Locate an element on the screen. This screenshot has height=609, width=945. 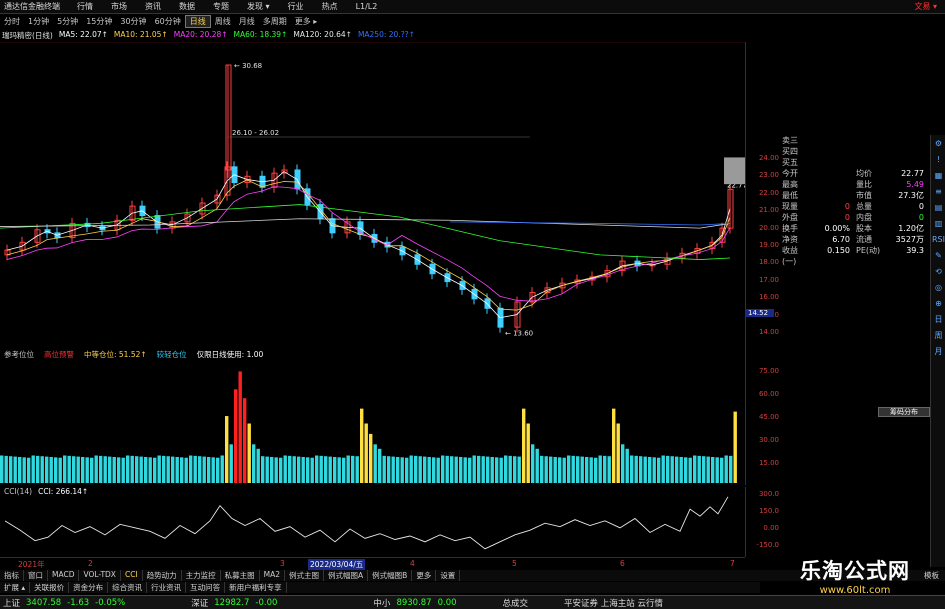
range-label: 26.10 - 26.02 is located at coordinates (255, 133).